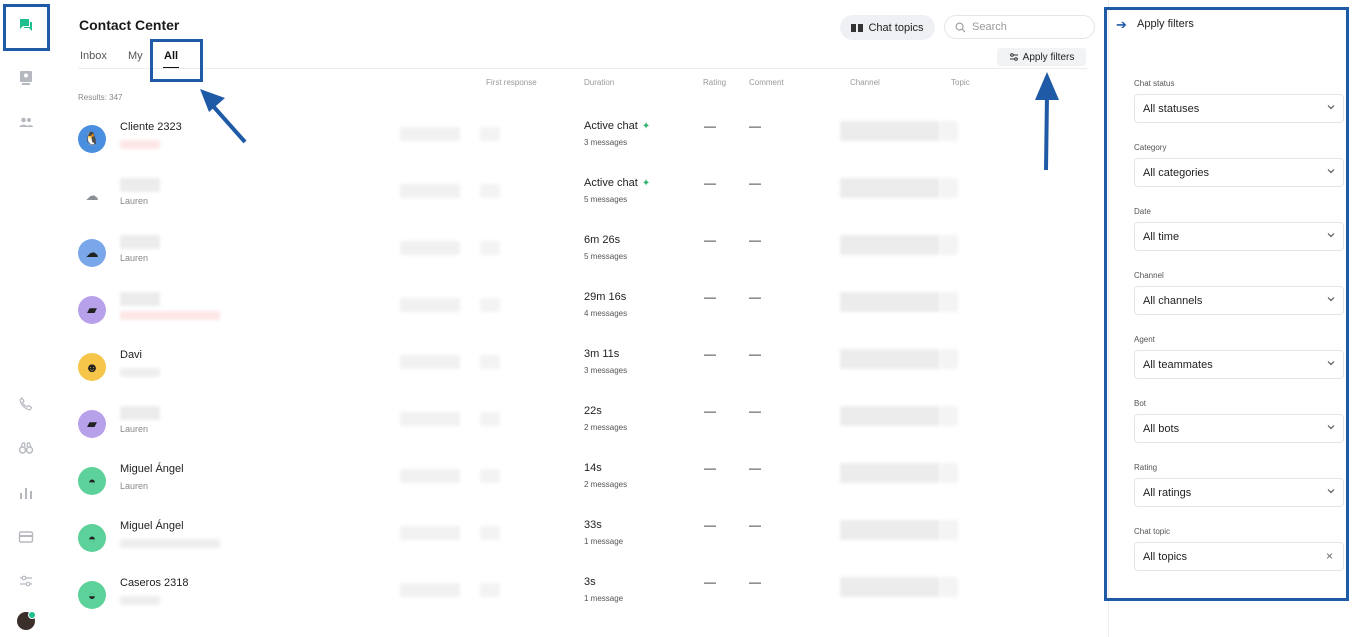  What do you see at coordinates (606, 427) in the screenshot?
I see `message-count: 2 messages` at bounding box center [606, 427].